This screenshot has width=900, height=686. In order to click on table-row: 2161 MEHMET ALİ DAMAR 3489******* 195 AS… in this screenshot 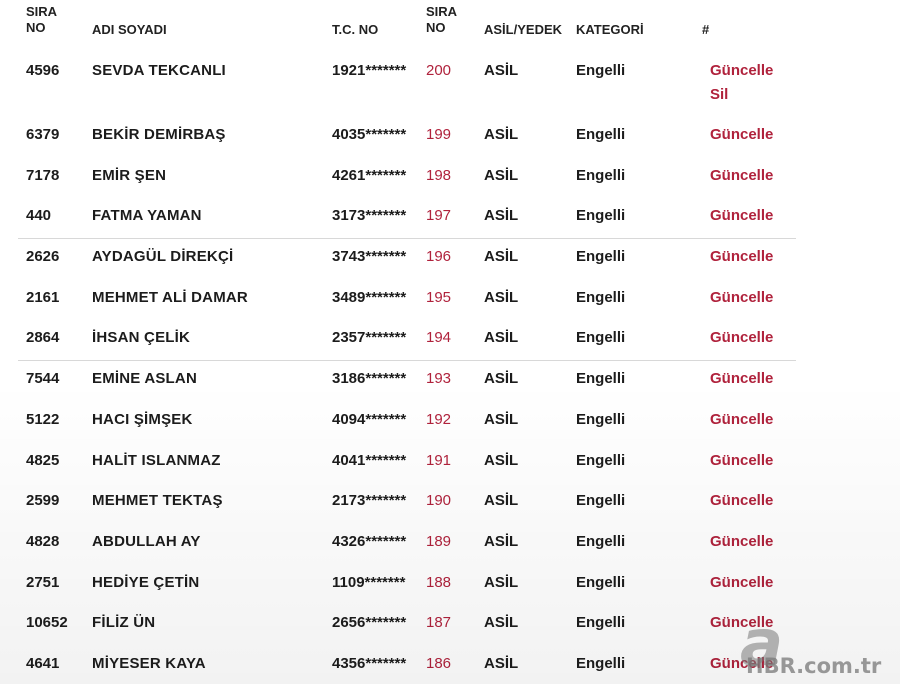, I will do `click(450, 299)`.